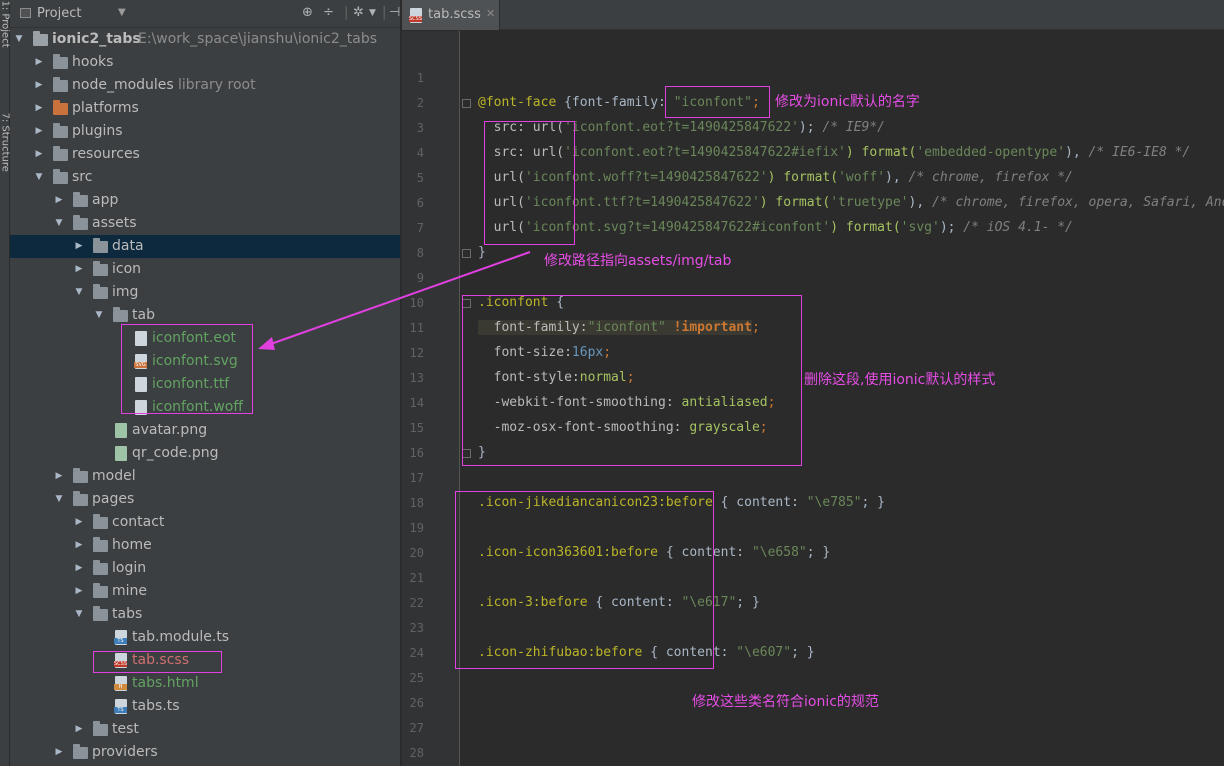 This screenshot has height=766, width=1224. What do you see at coordinates (205, 729) in the screenshot?
I see `tree-item: ▶ test` at bounding box center [205, 729].